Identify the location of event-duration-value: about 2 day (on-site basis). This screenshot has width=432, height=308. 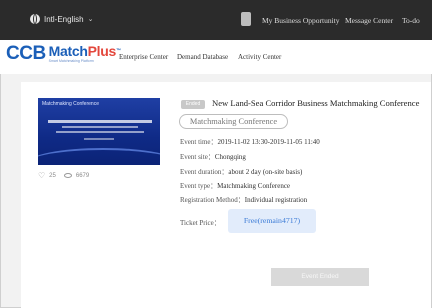
(265, 172).